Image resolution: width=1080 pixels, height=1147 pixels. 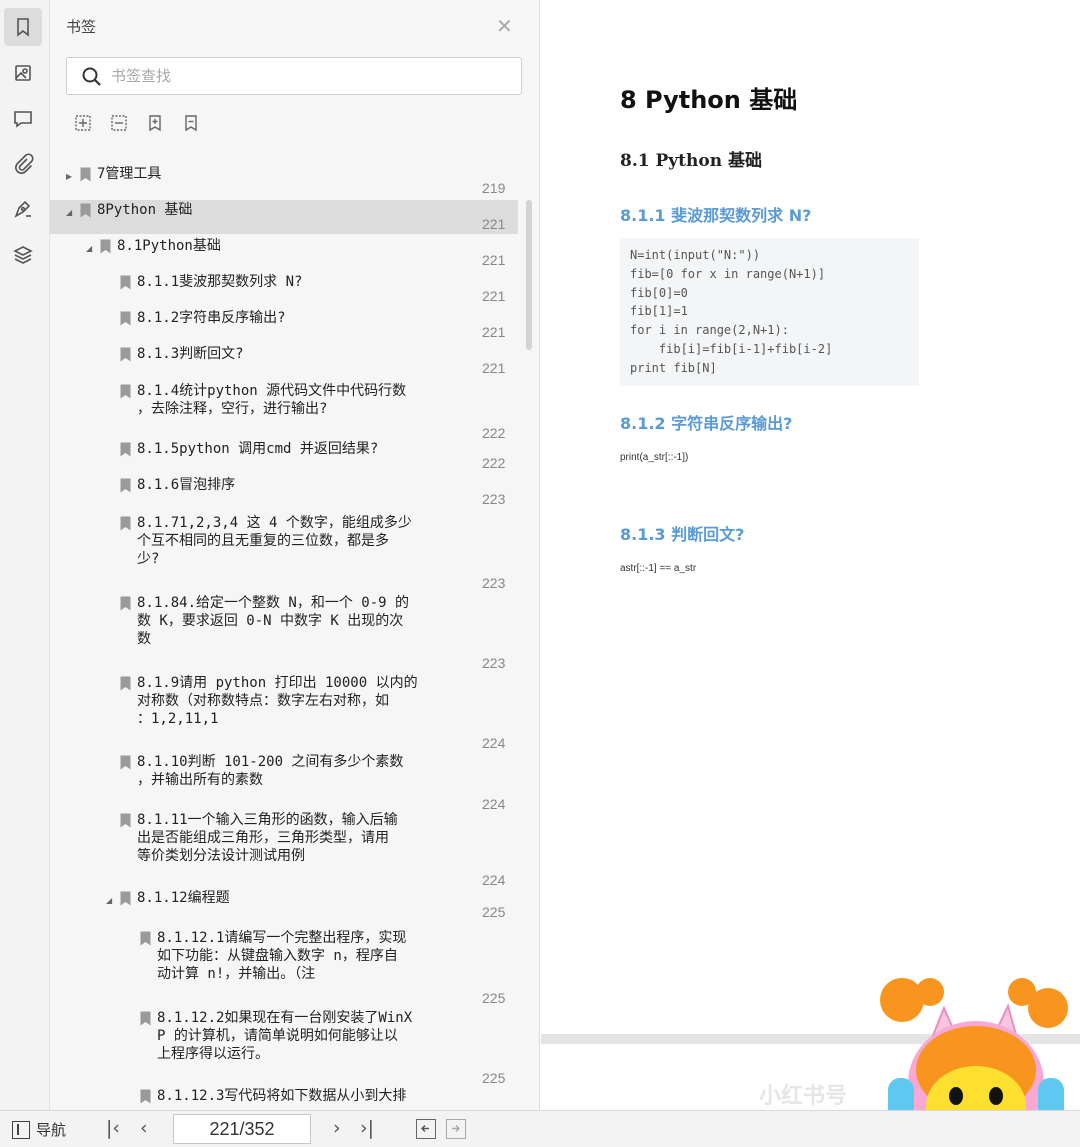 I want to click on bookmark-toolbar, so click(x=137, y=123).